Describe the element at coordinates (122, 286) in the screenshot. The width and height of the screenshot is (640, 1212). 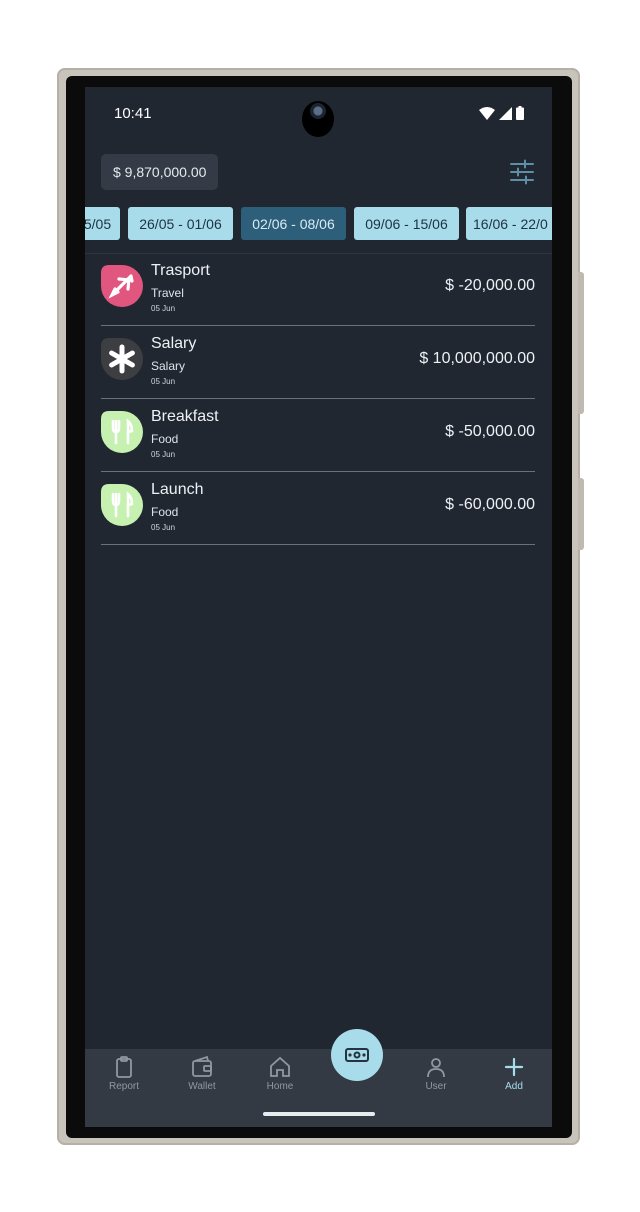
I see `airplane-icon` at that location.